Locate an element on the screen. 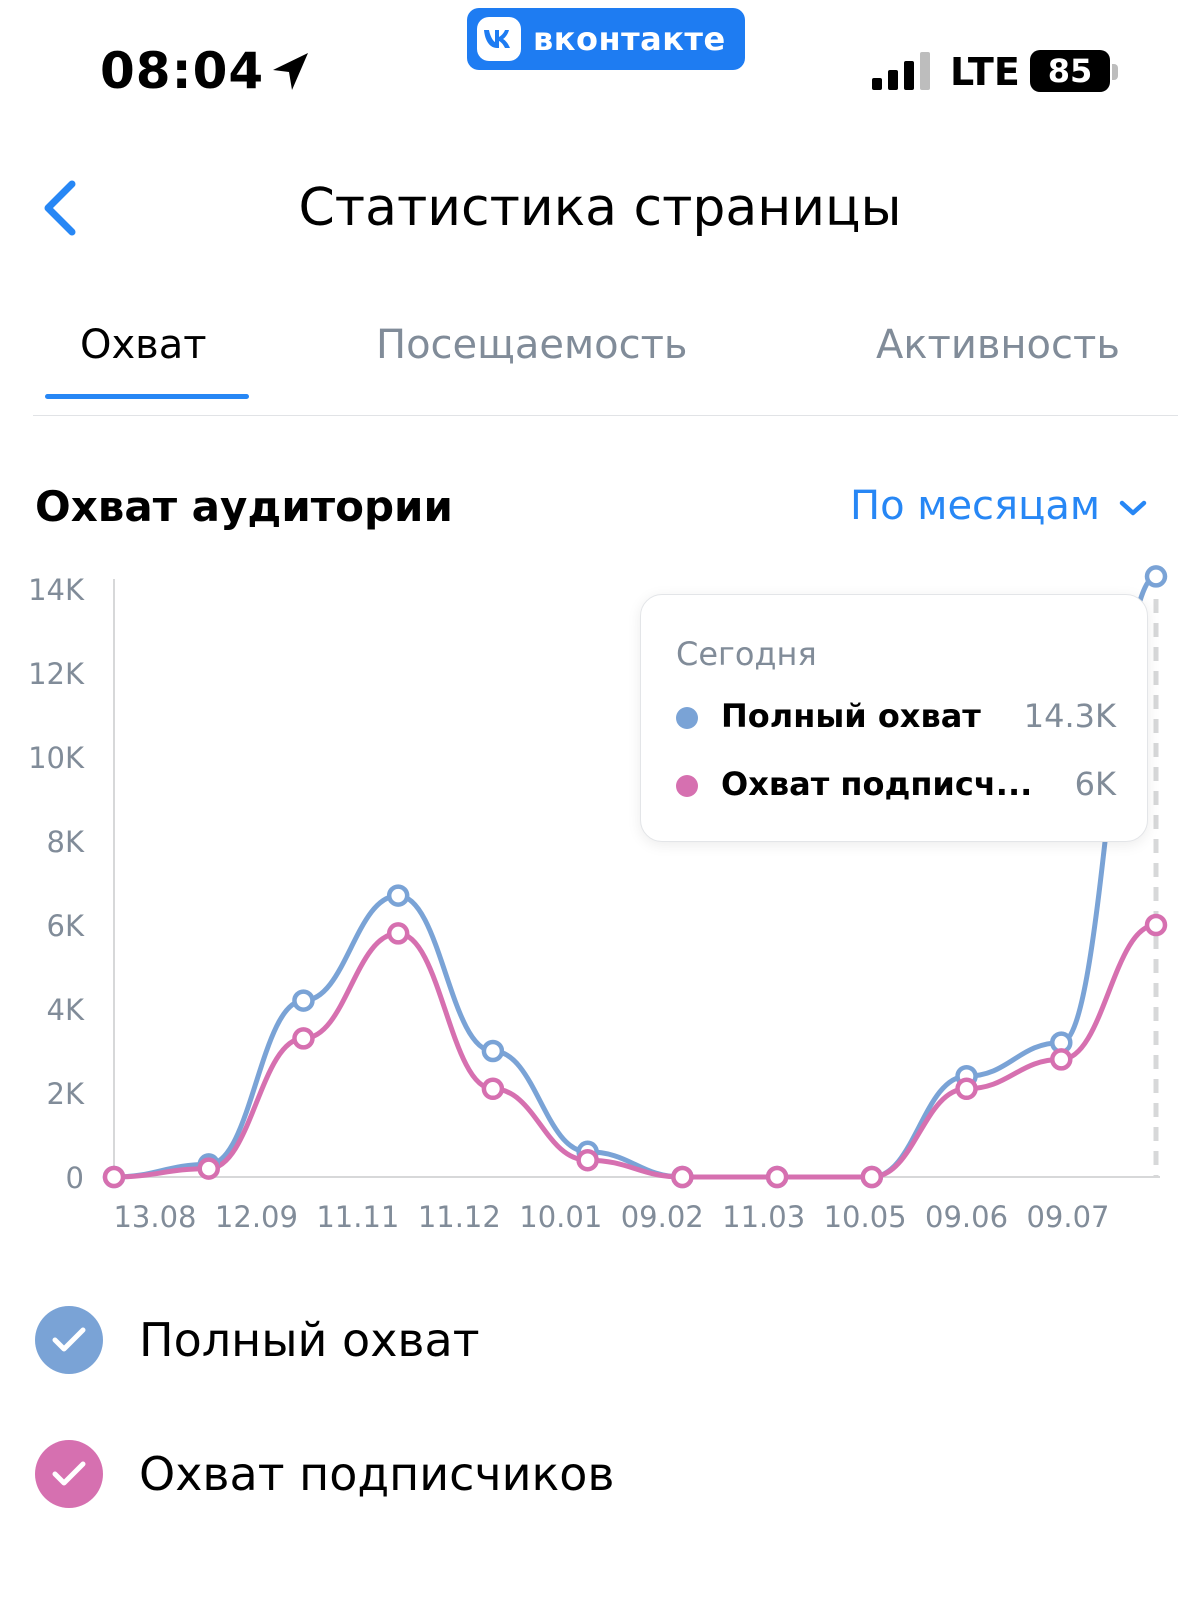 The height and width of the screenshot is (1600, 1200). legend-item-full-reach: Полный охват is located at coordinates (257, 1340).